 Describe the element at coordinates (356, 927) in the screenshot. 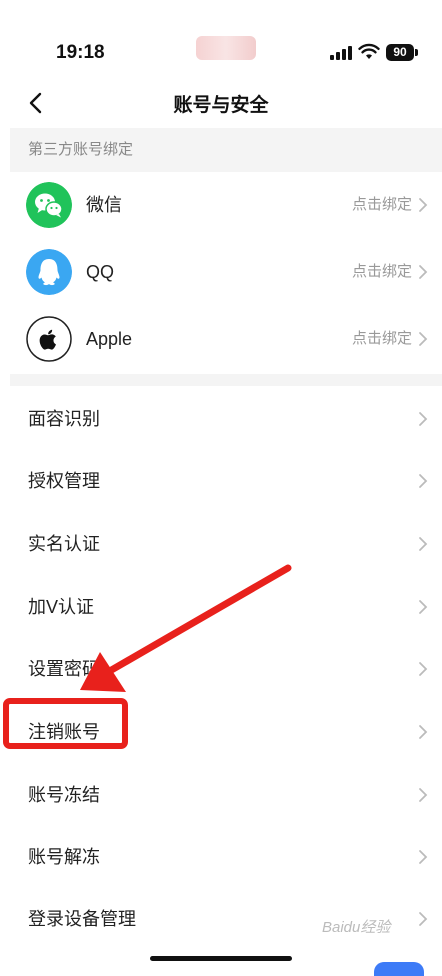

I see `watermark: Baidu经验` at that location.